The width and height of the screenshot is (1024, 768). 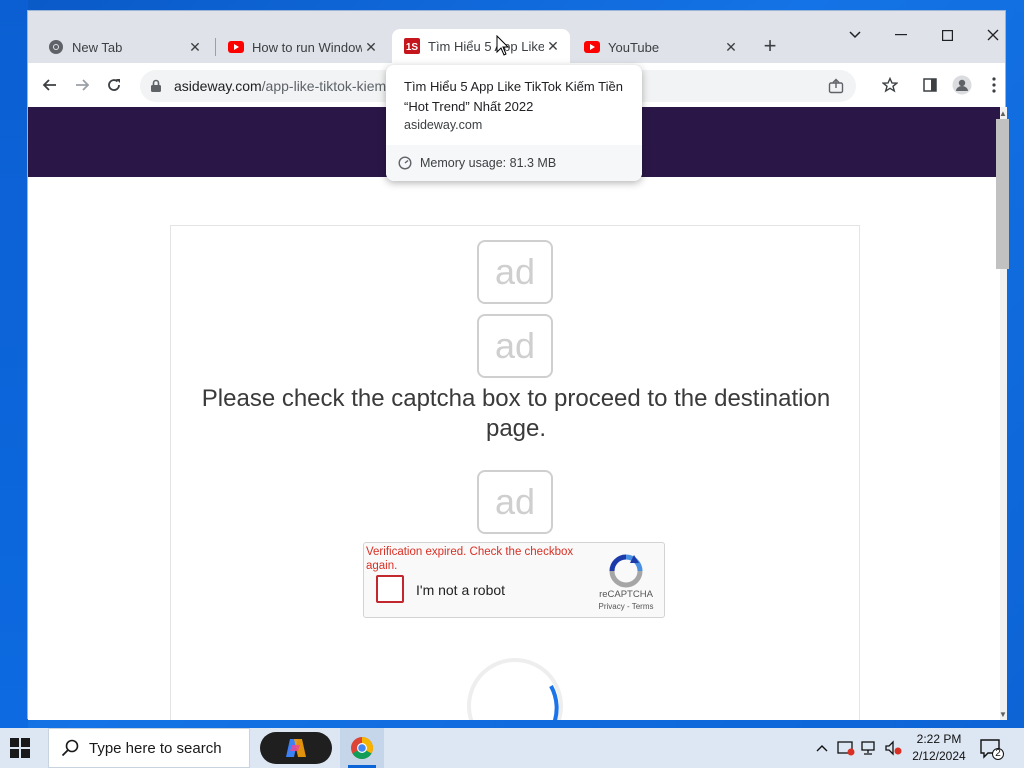 I want to click on side-panel-icon, so click(x=930, y=85).